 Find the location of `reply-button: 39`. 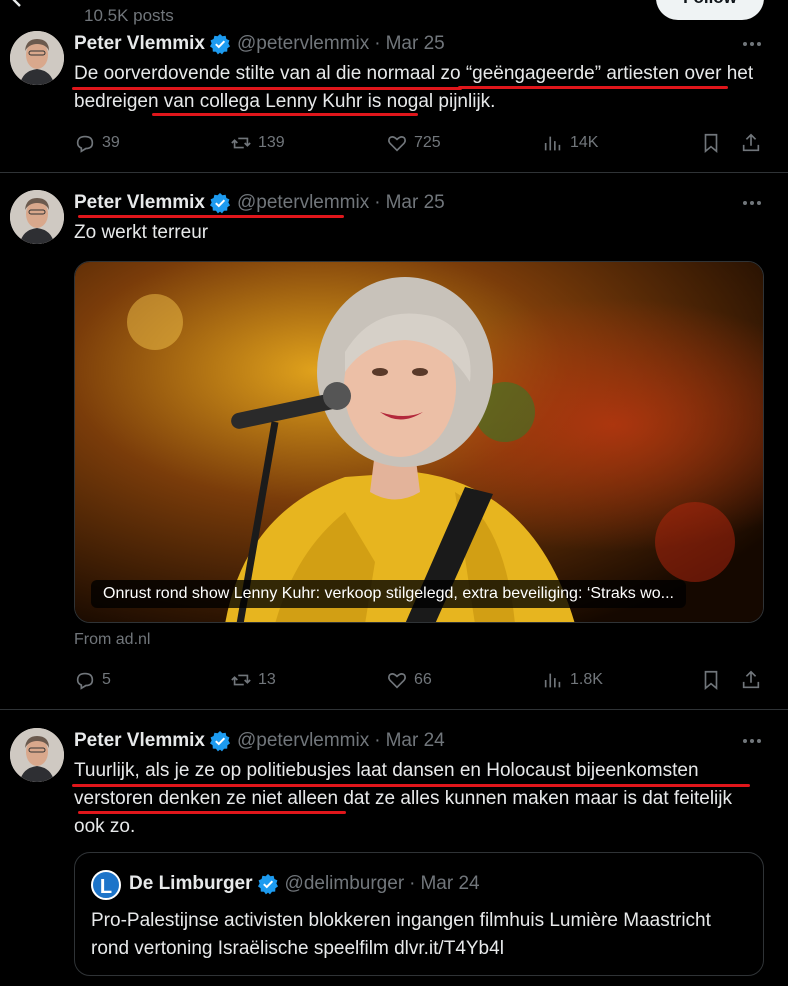

reply-button: 39 is located at coordinates (97, 143).